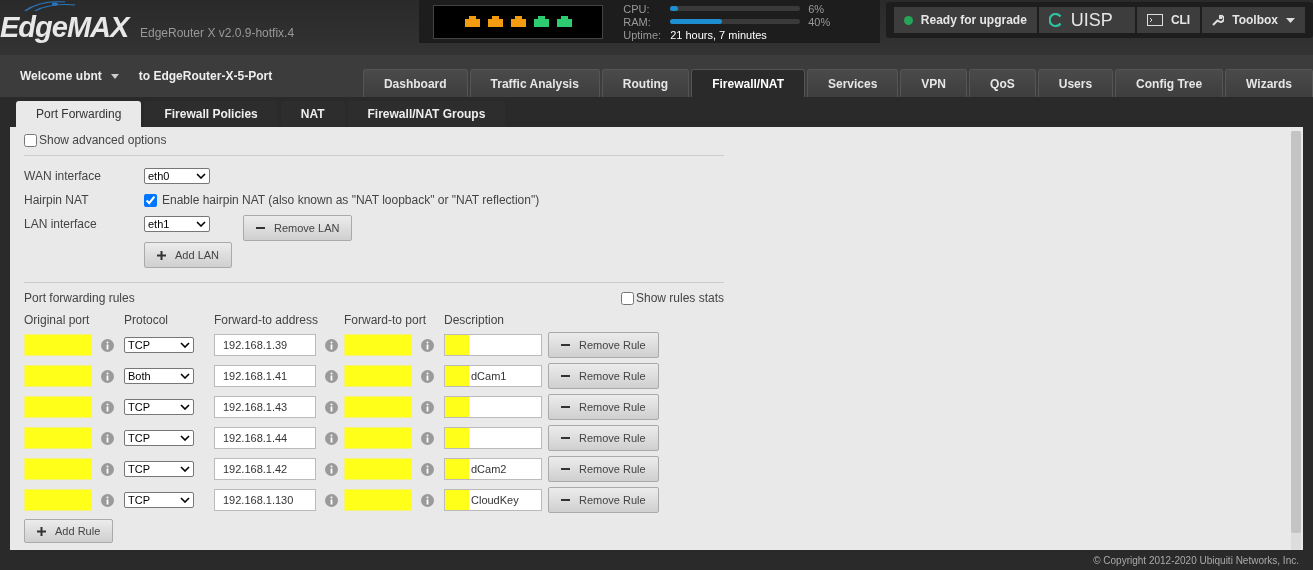 Image resolution: width=1313 pixels, height=570 pixels. I want to click on firmware-version: EdgeRouter X v2.0.9-hotfix.4, so click(217, 33).